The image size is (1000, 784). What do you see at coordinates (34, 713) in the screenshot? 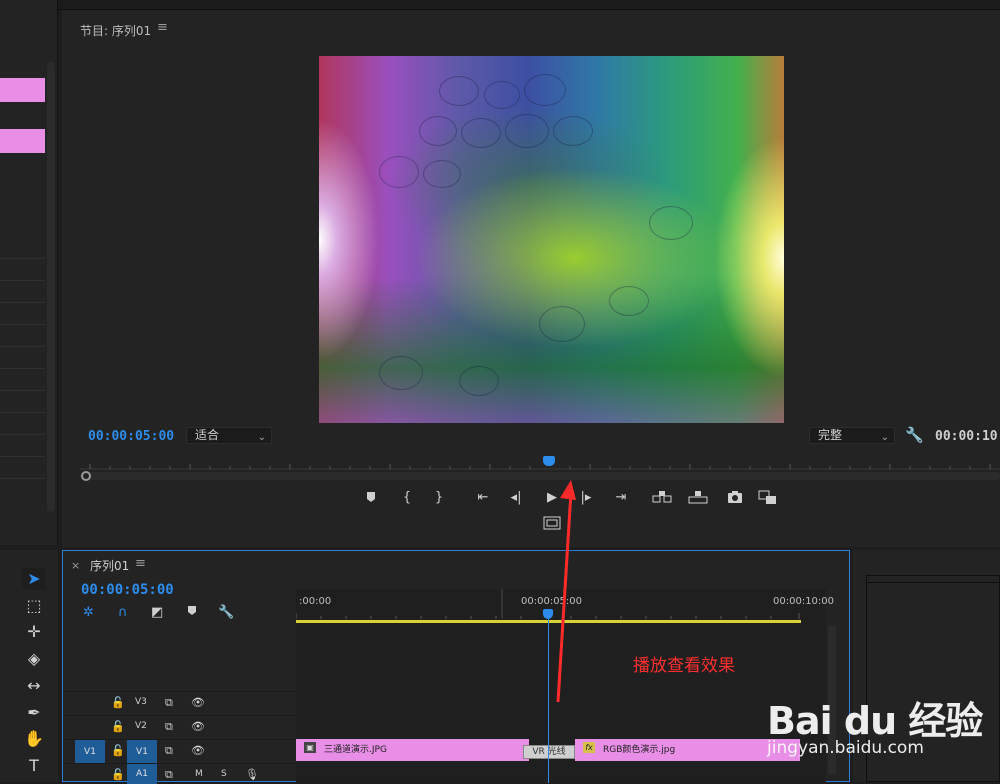
I see `pen-tool-icon: ✒` at bounding box center [34, 713].